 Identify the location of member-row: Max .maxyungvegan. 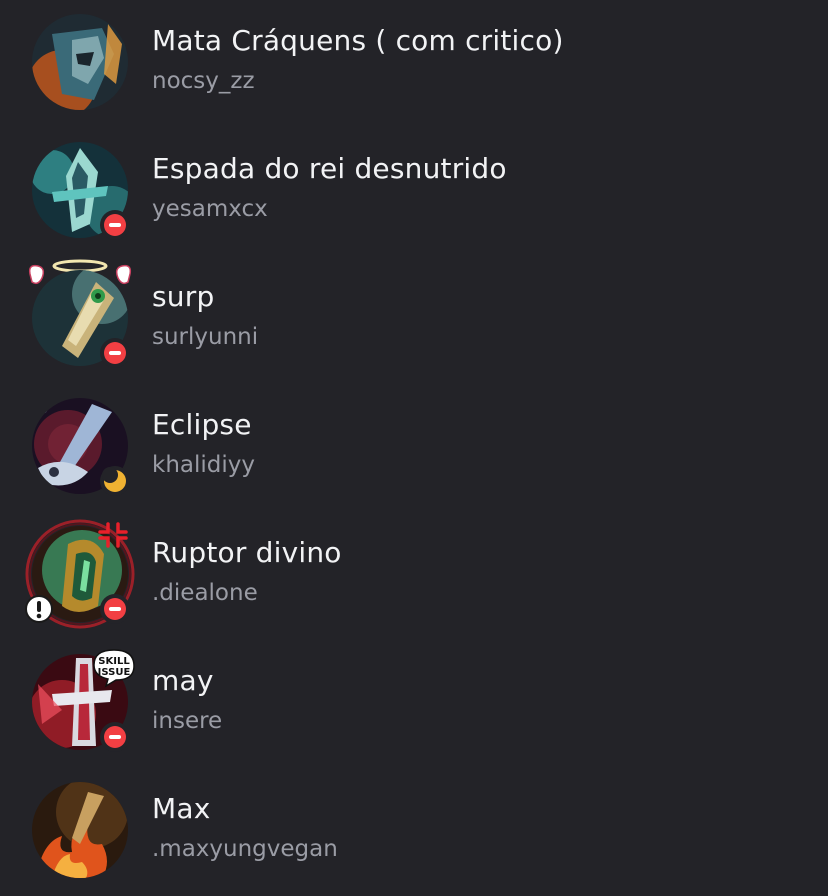
(414, 832).